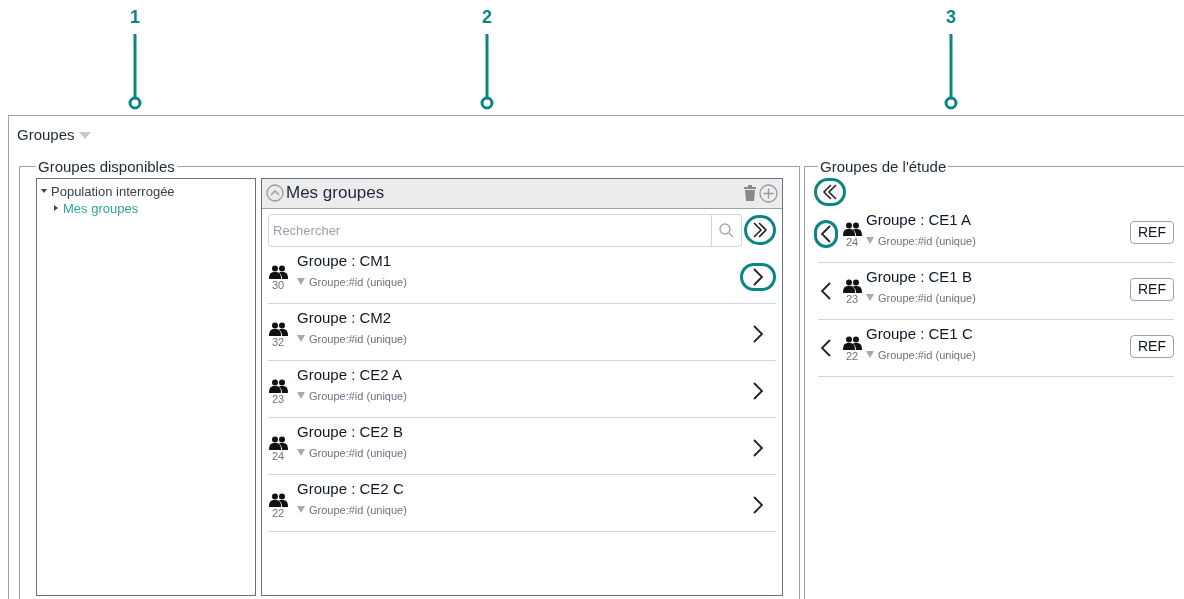  I want to click on group-name: Groupe : CE2 A, so click(350, 374).